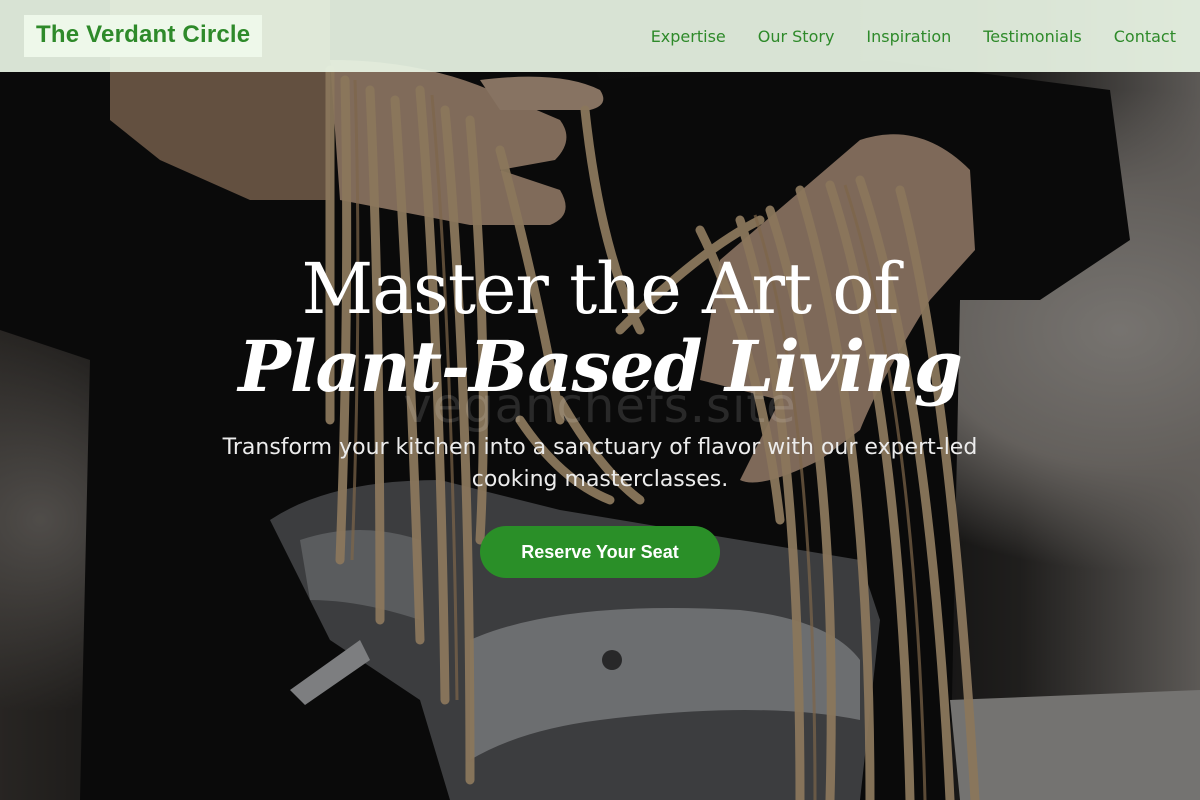 The width and height of the screenshot is (1200, 800). I want to click on nav-link-our-story: Our Story, so click(796, 36).